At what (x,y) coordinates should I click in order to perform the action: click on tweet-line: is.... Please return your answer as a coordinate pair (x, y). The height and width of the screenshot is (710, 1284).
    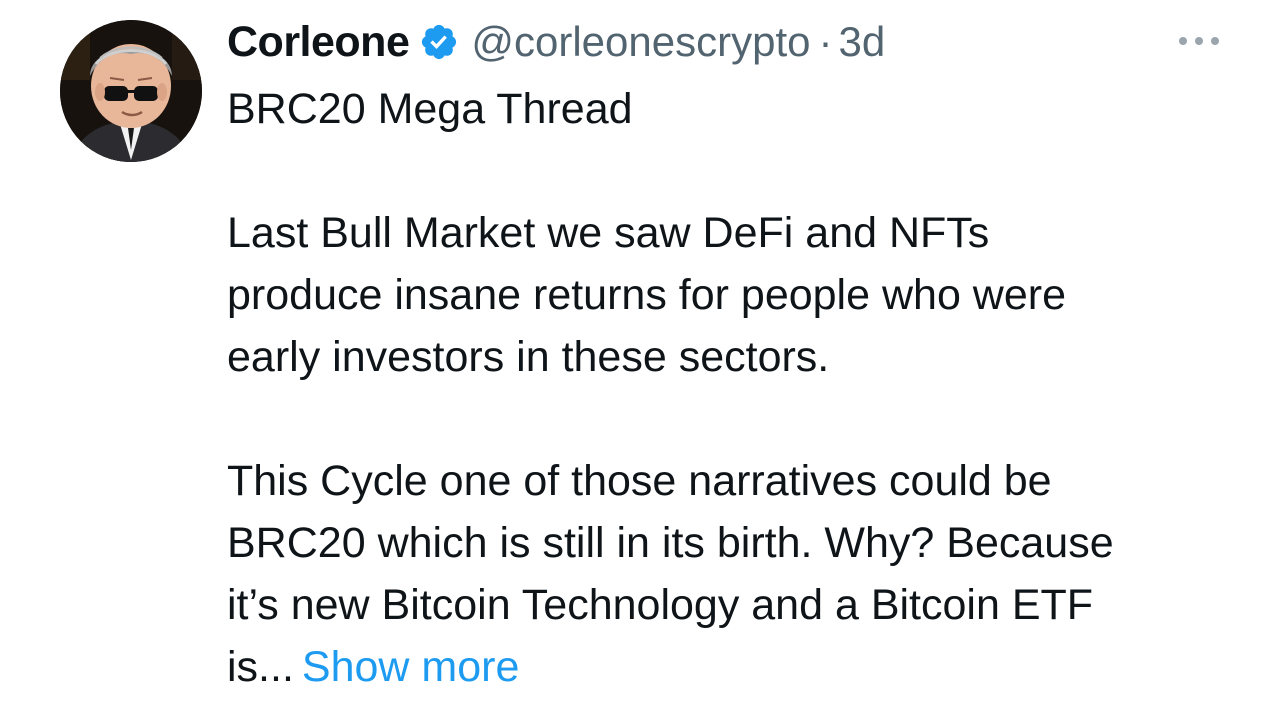
    Looking at the image, I should click on (260, 667).